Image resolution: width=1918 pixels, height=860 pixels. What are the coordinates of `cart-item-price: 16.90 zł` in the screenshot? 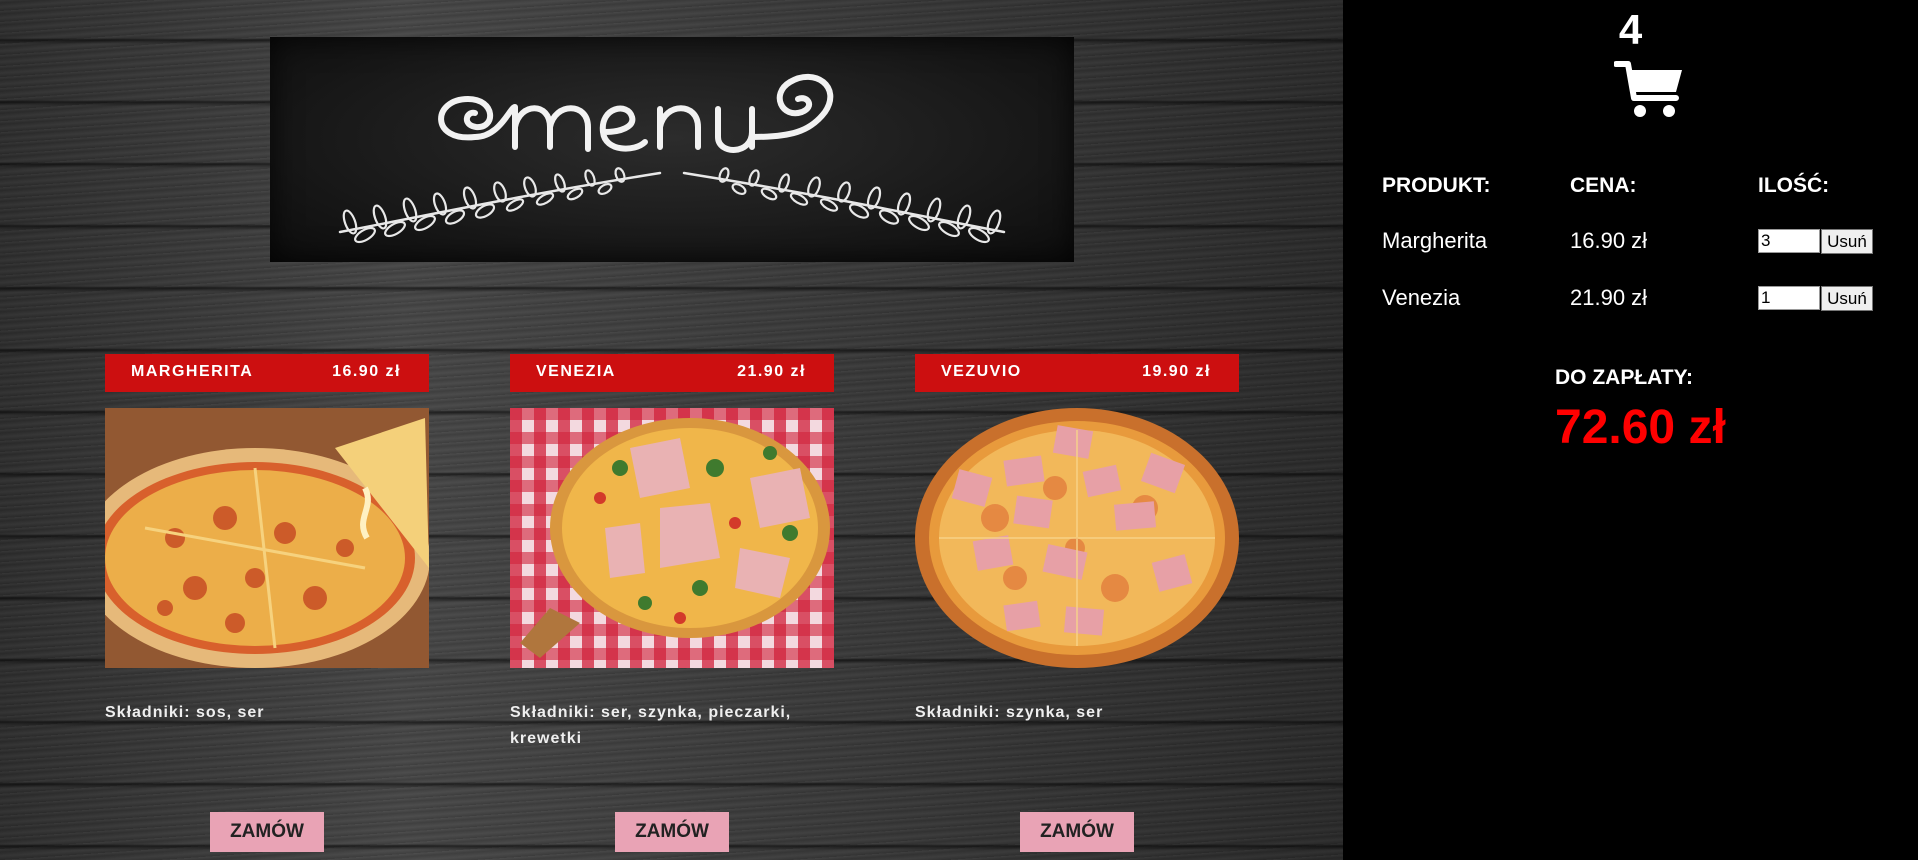 It's located at (1609, 240).